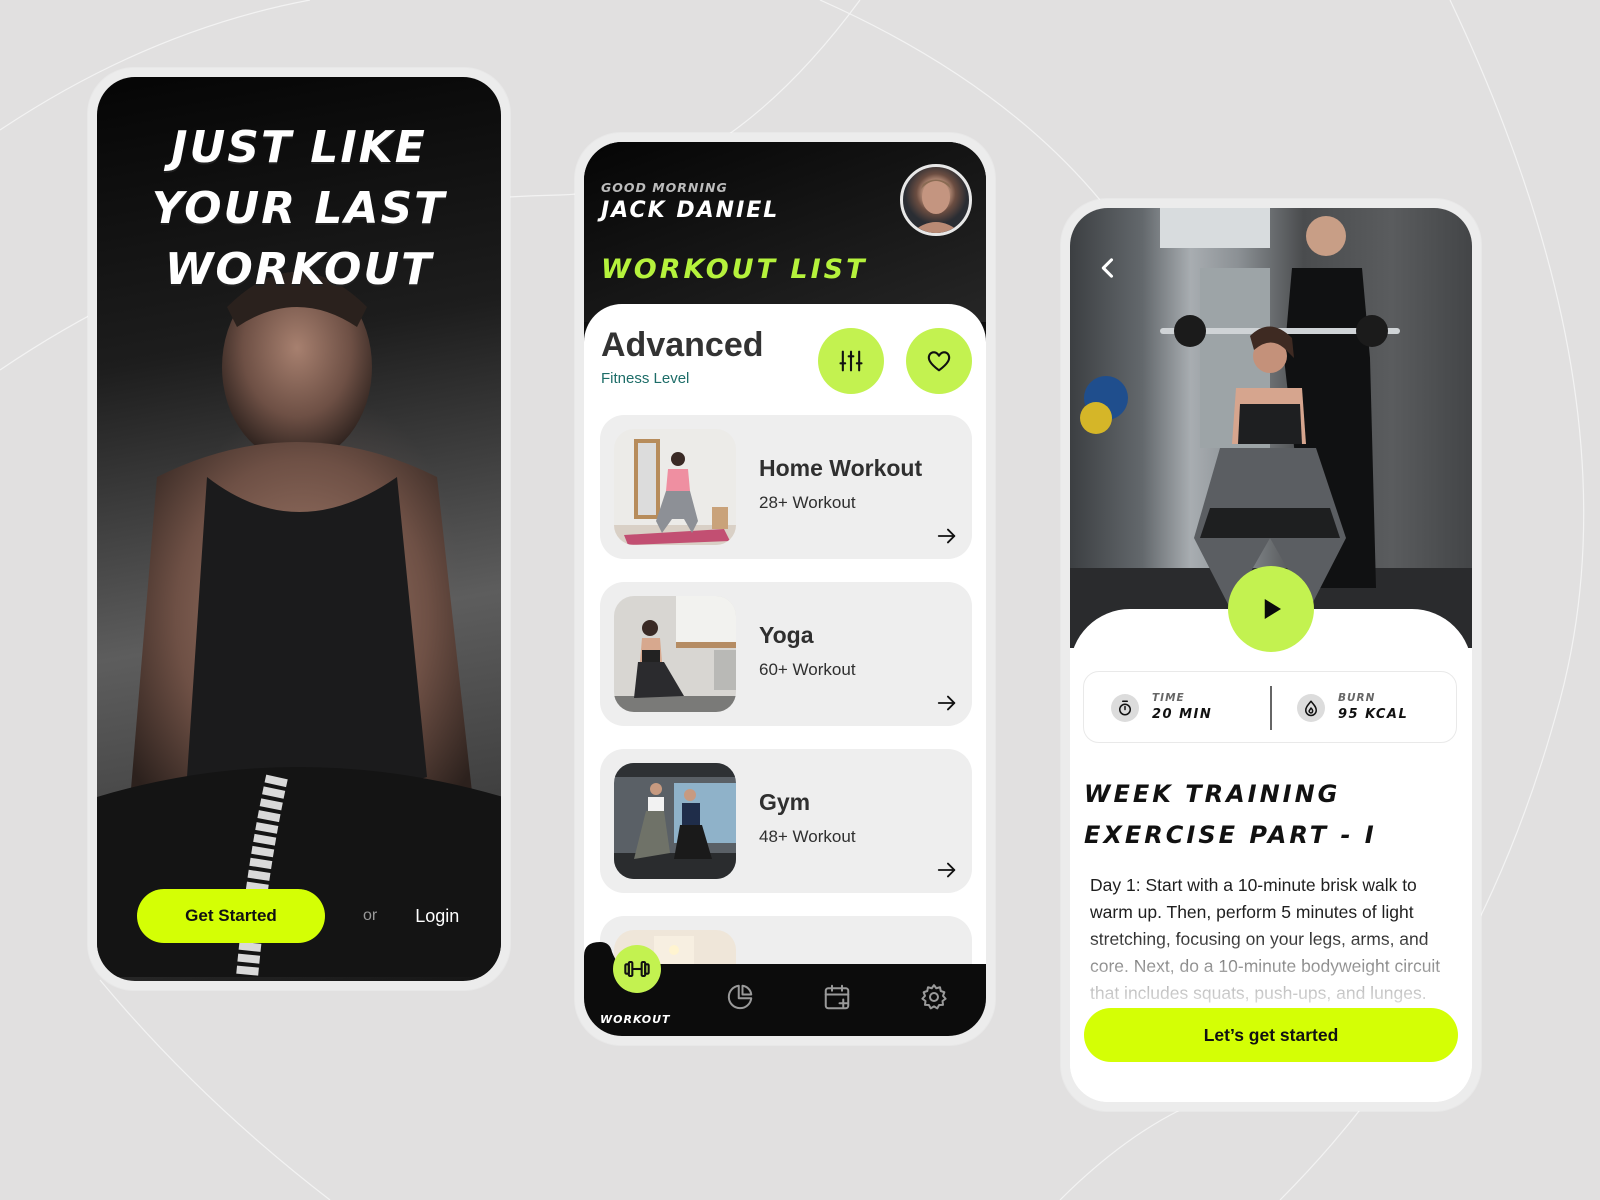 The width and height of the screenshot is (1600, 1200). What do you see at coordinates (1311, 708) in the screenshot?
I see `flame-icon` at bounding box center [1311, 708].